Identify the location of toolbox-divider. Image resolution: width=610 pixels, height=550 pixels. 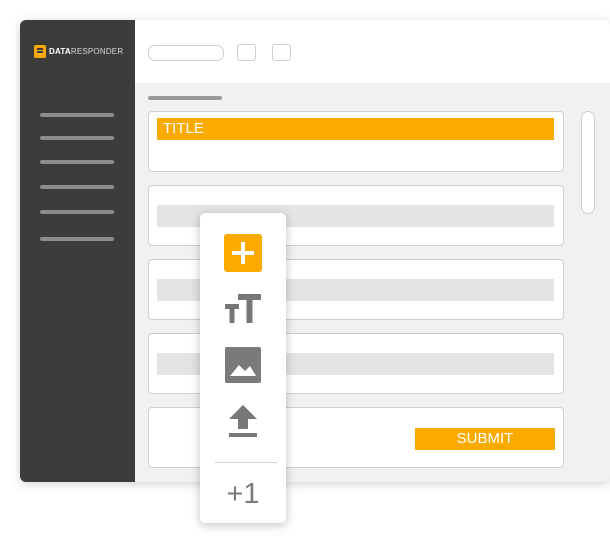
(246, 462).